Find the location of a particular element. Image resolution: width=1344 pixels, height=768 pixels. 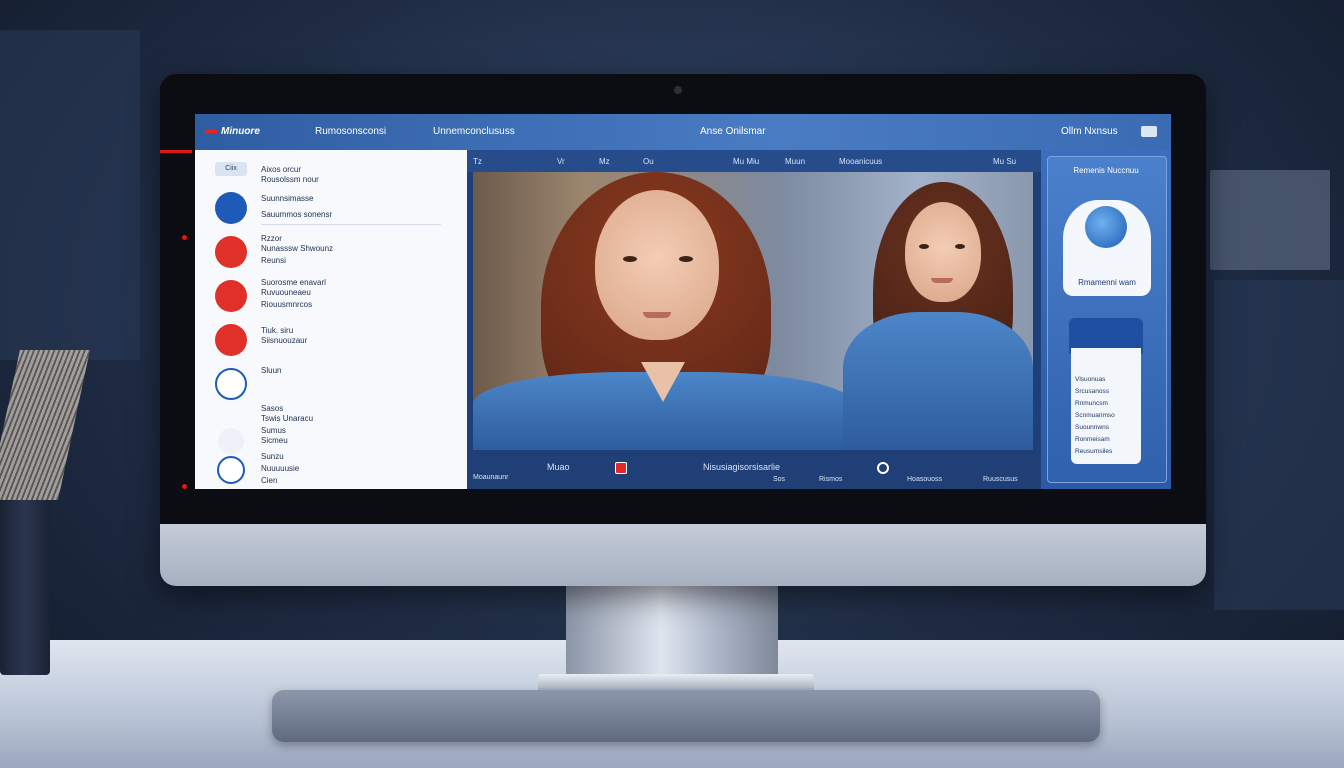

participant-neck is located at coordinates (663, 382).